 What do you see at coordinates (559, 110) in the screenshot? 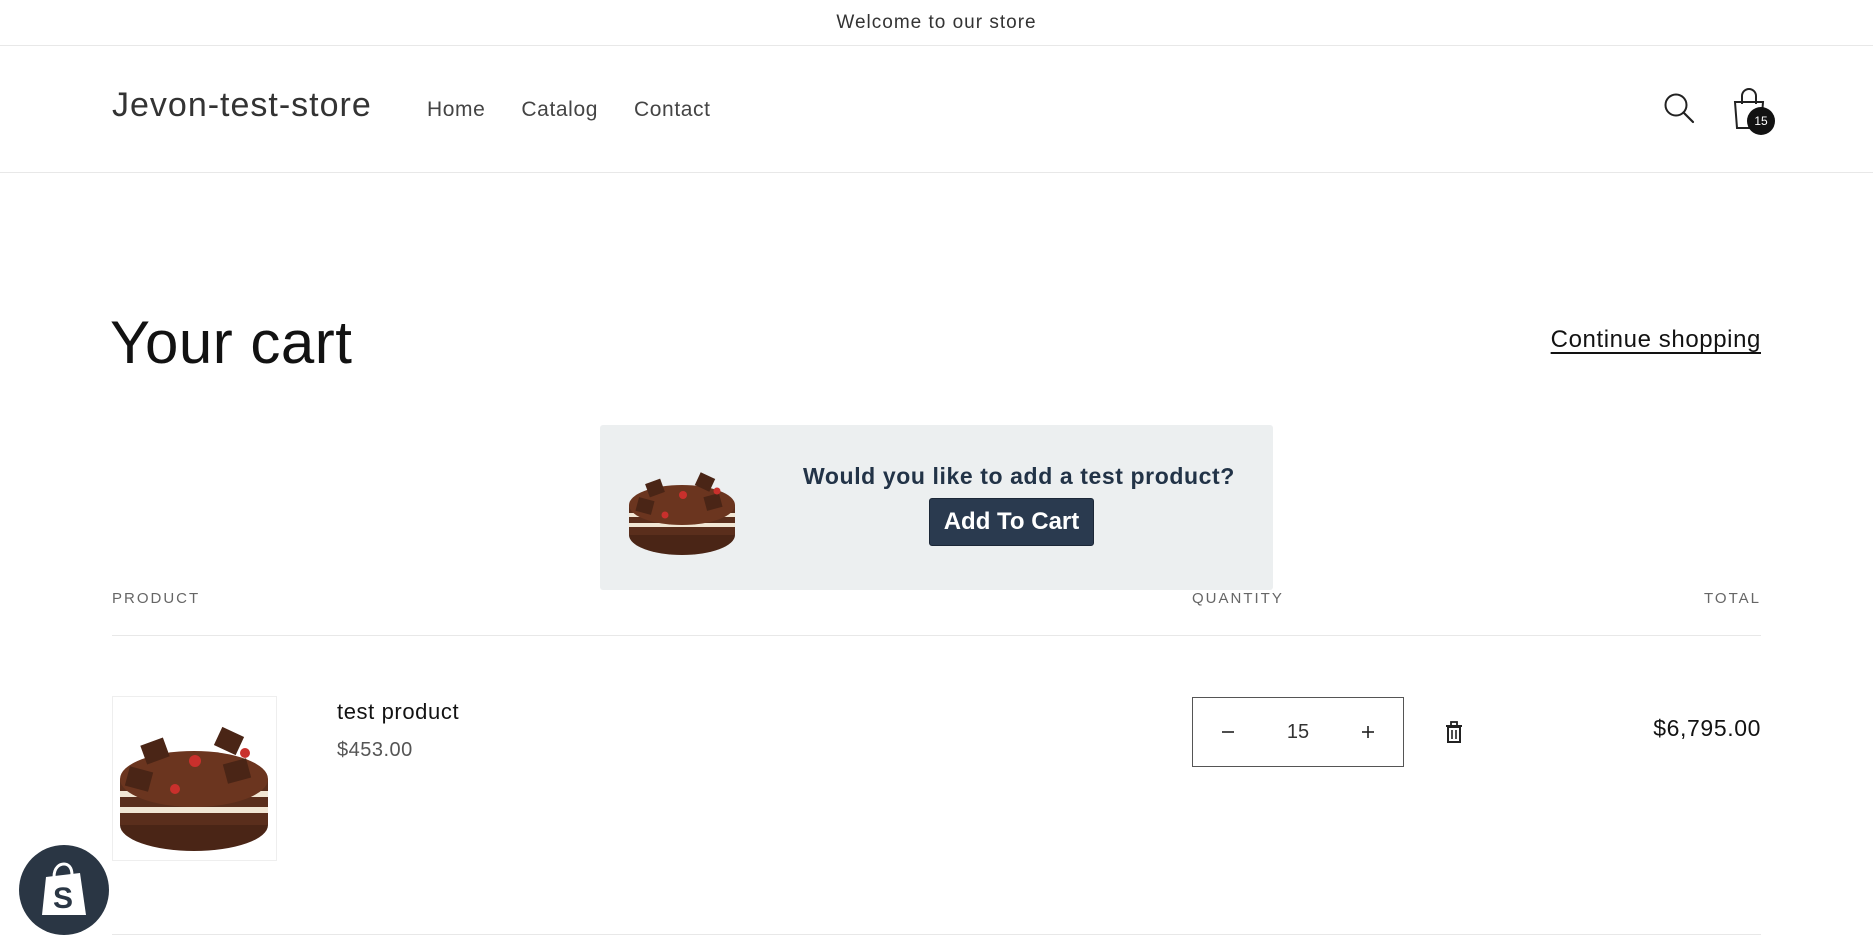
I see `nav-catalog: Catalog` at bounding box center [559, 110].